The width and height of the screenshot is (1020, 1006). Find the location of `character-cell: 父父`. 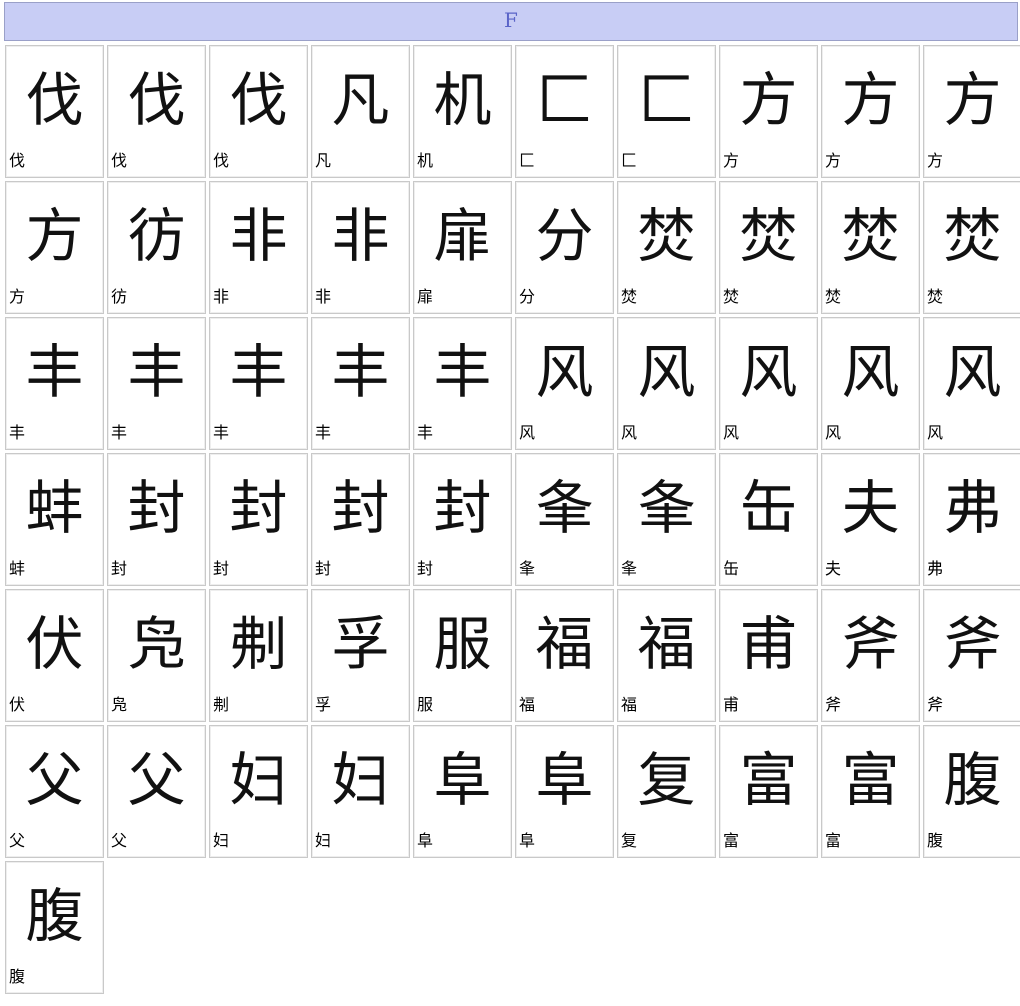

character-cell: 父父 is located at coordinates (54, 791).